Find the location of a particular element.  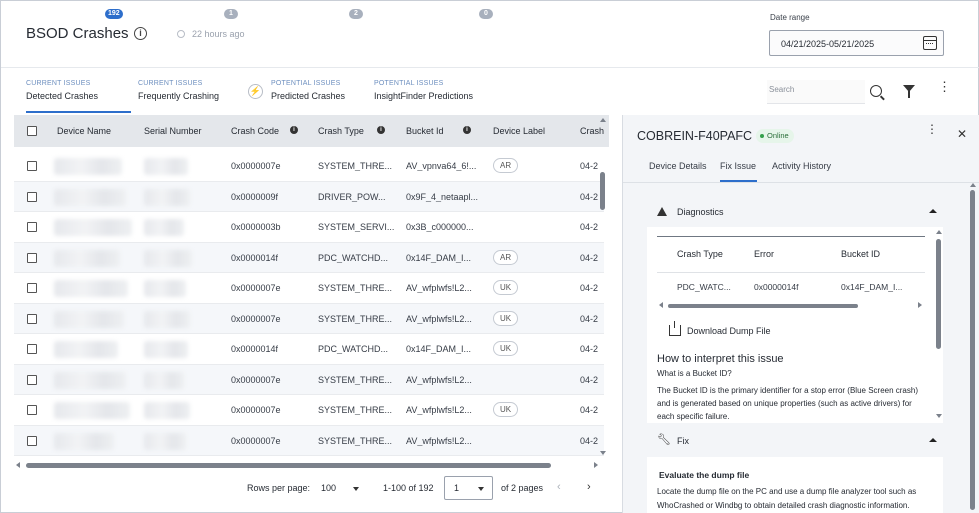

calendar-icon is located at coordinates (930, 43).